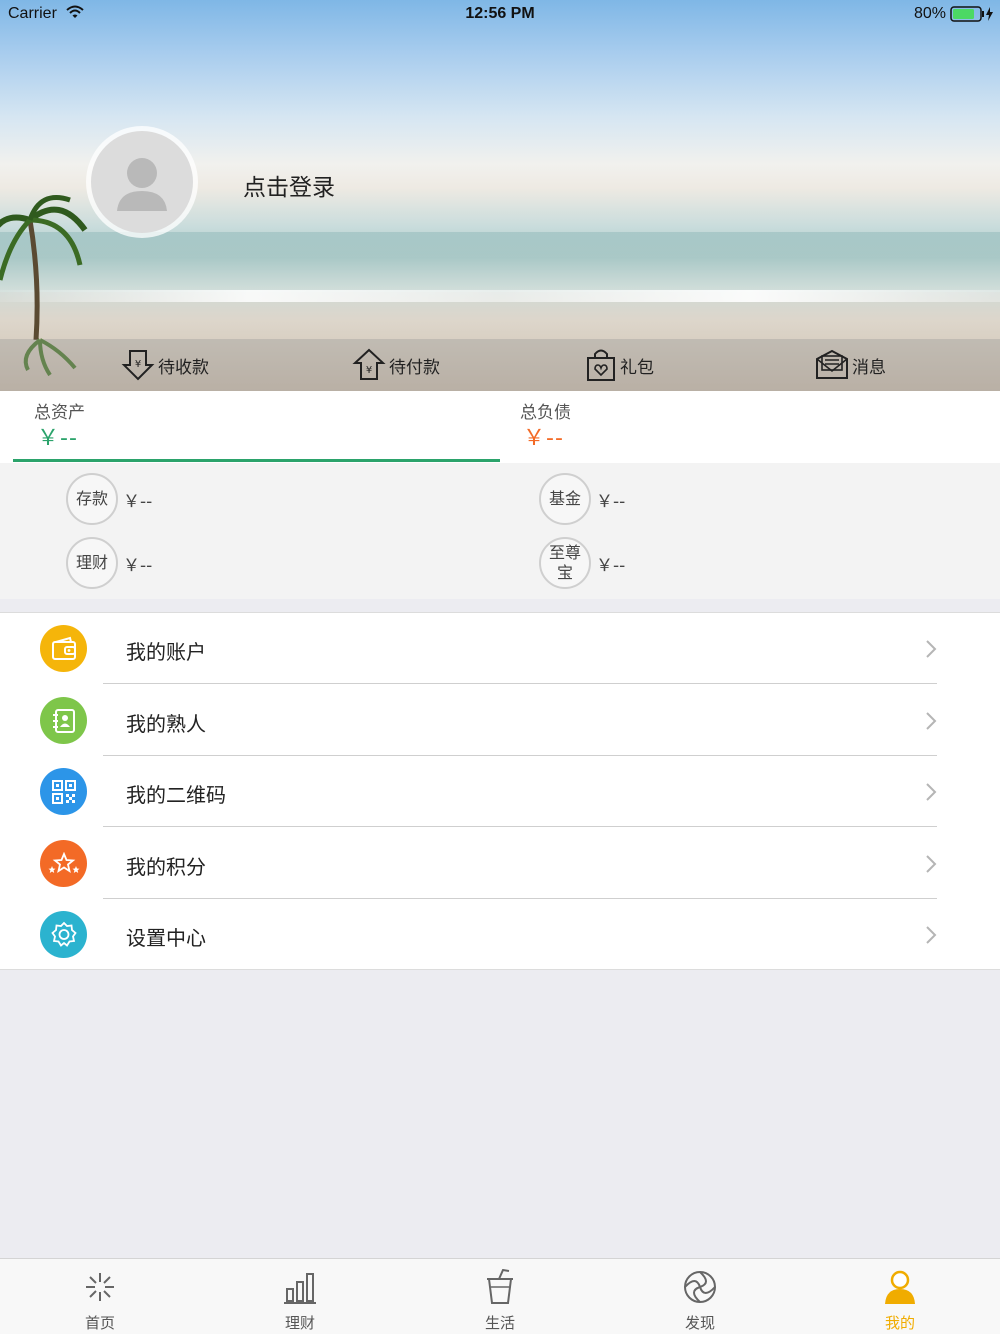 The width and height of the screenshot is (1000, 1334). What do you see at coordinates (63, 720) in the screenshot?
I see `contacts-icon` at bounding box center [63, 720].